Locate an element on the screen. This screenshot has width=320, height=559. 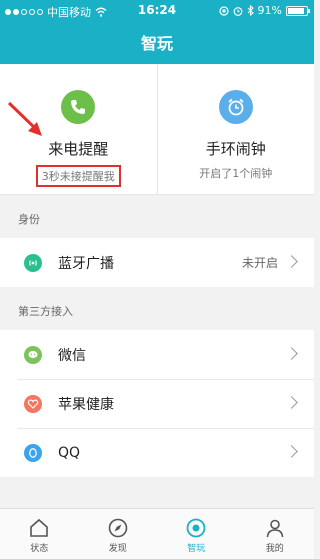
alarm-status-icon is located at coordinates (237, 11).